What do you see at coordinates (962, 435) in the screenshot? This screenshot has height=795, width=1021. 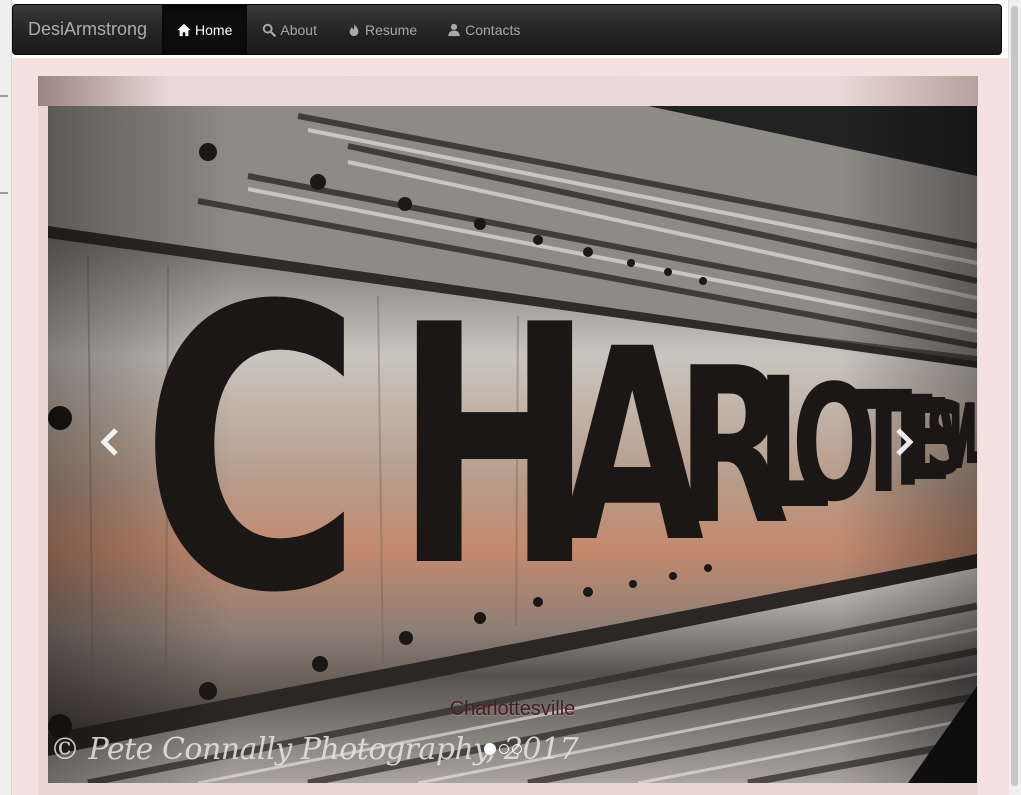 I see `sign-letter: ILLE` at bounding box center [962, 435].